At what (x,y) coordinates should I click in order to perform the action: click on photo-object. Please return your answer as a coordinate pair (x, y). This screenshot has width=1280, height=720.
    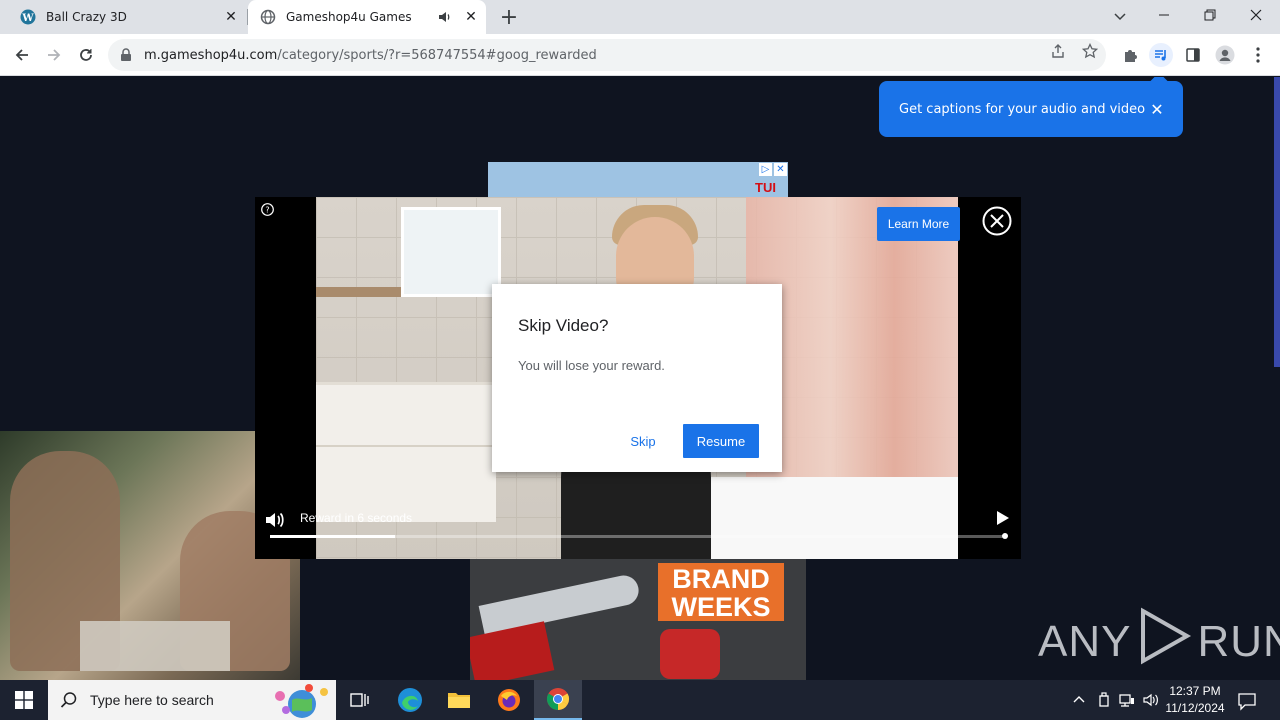
    Looking at the image, I should click on (155, 646).